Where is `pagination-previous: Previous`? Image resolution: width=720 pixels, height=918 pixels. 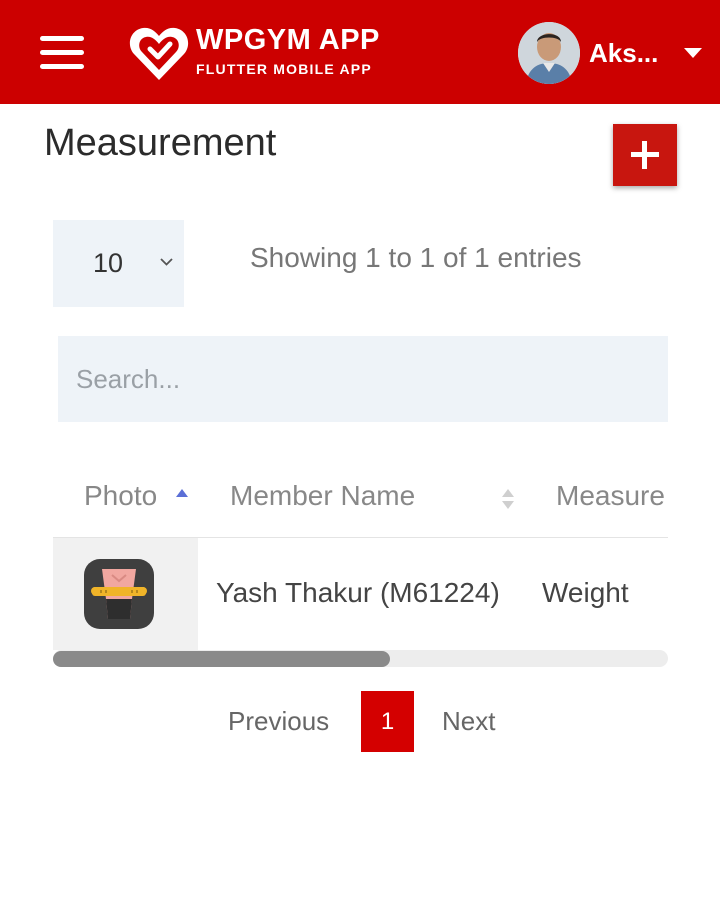 pagination-previous: Previous is located at coordinates (278, 721).